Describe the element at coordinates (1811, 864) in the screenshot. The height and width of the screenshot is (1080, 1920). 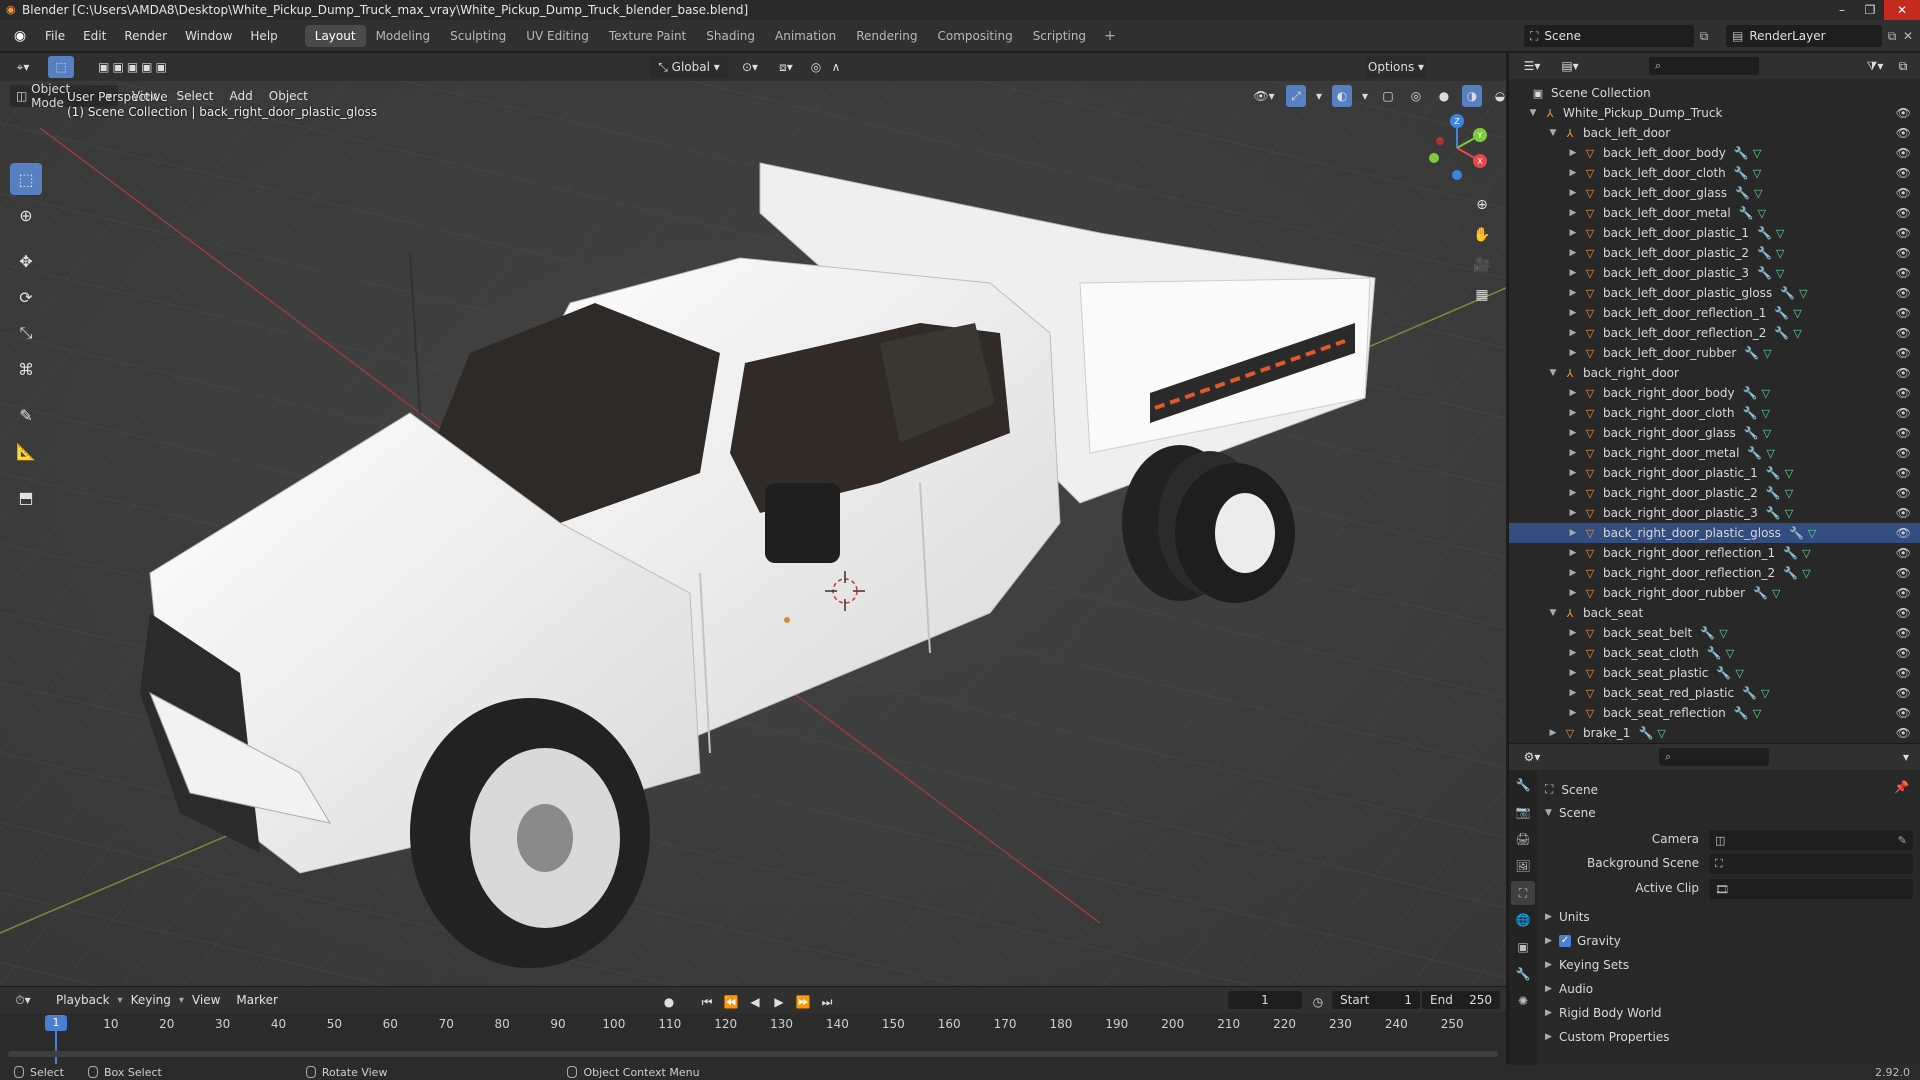
I see `background-scene-field: ⛶` at that location.